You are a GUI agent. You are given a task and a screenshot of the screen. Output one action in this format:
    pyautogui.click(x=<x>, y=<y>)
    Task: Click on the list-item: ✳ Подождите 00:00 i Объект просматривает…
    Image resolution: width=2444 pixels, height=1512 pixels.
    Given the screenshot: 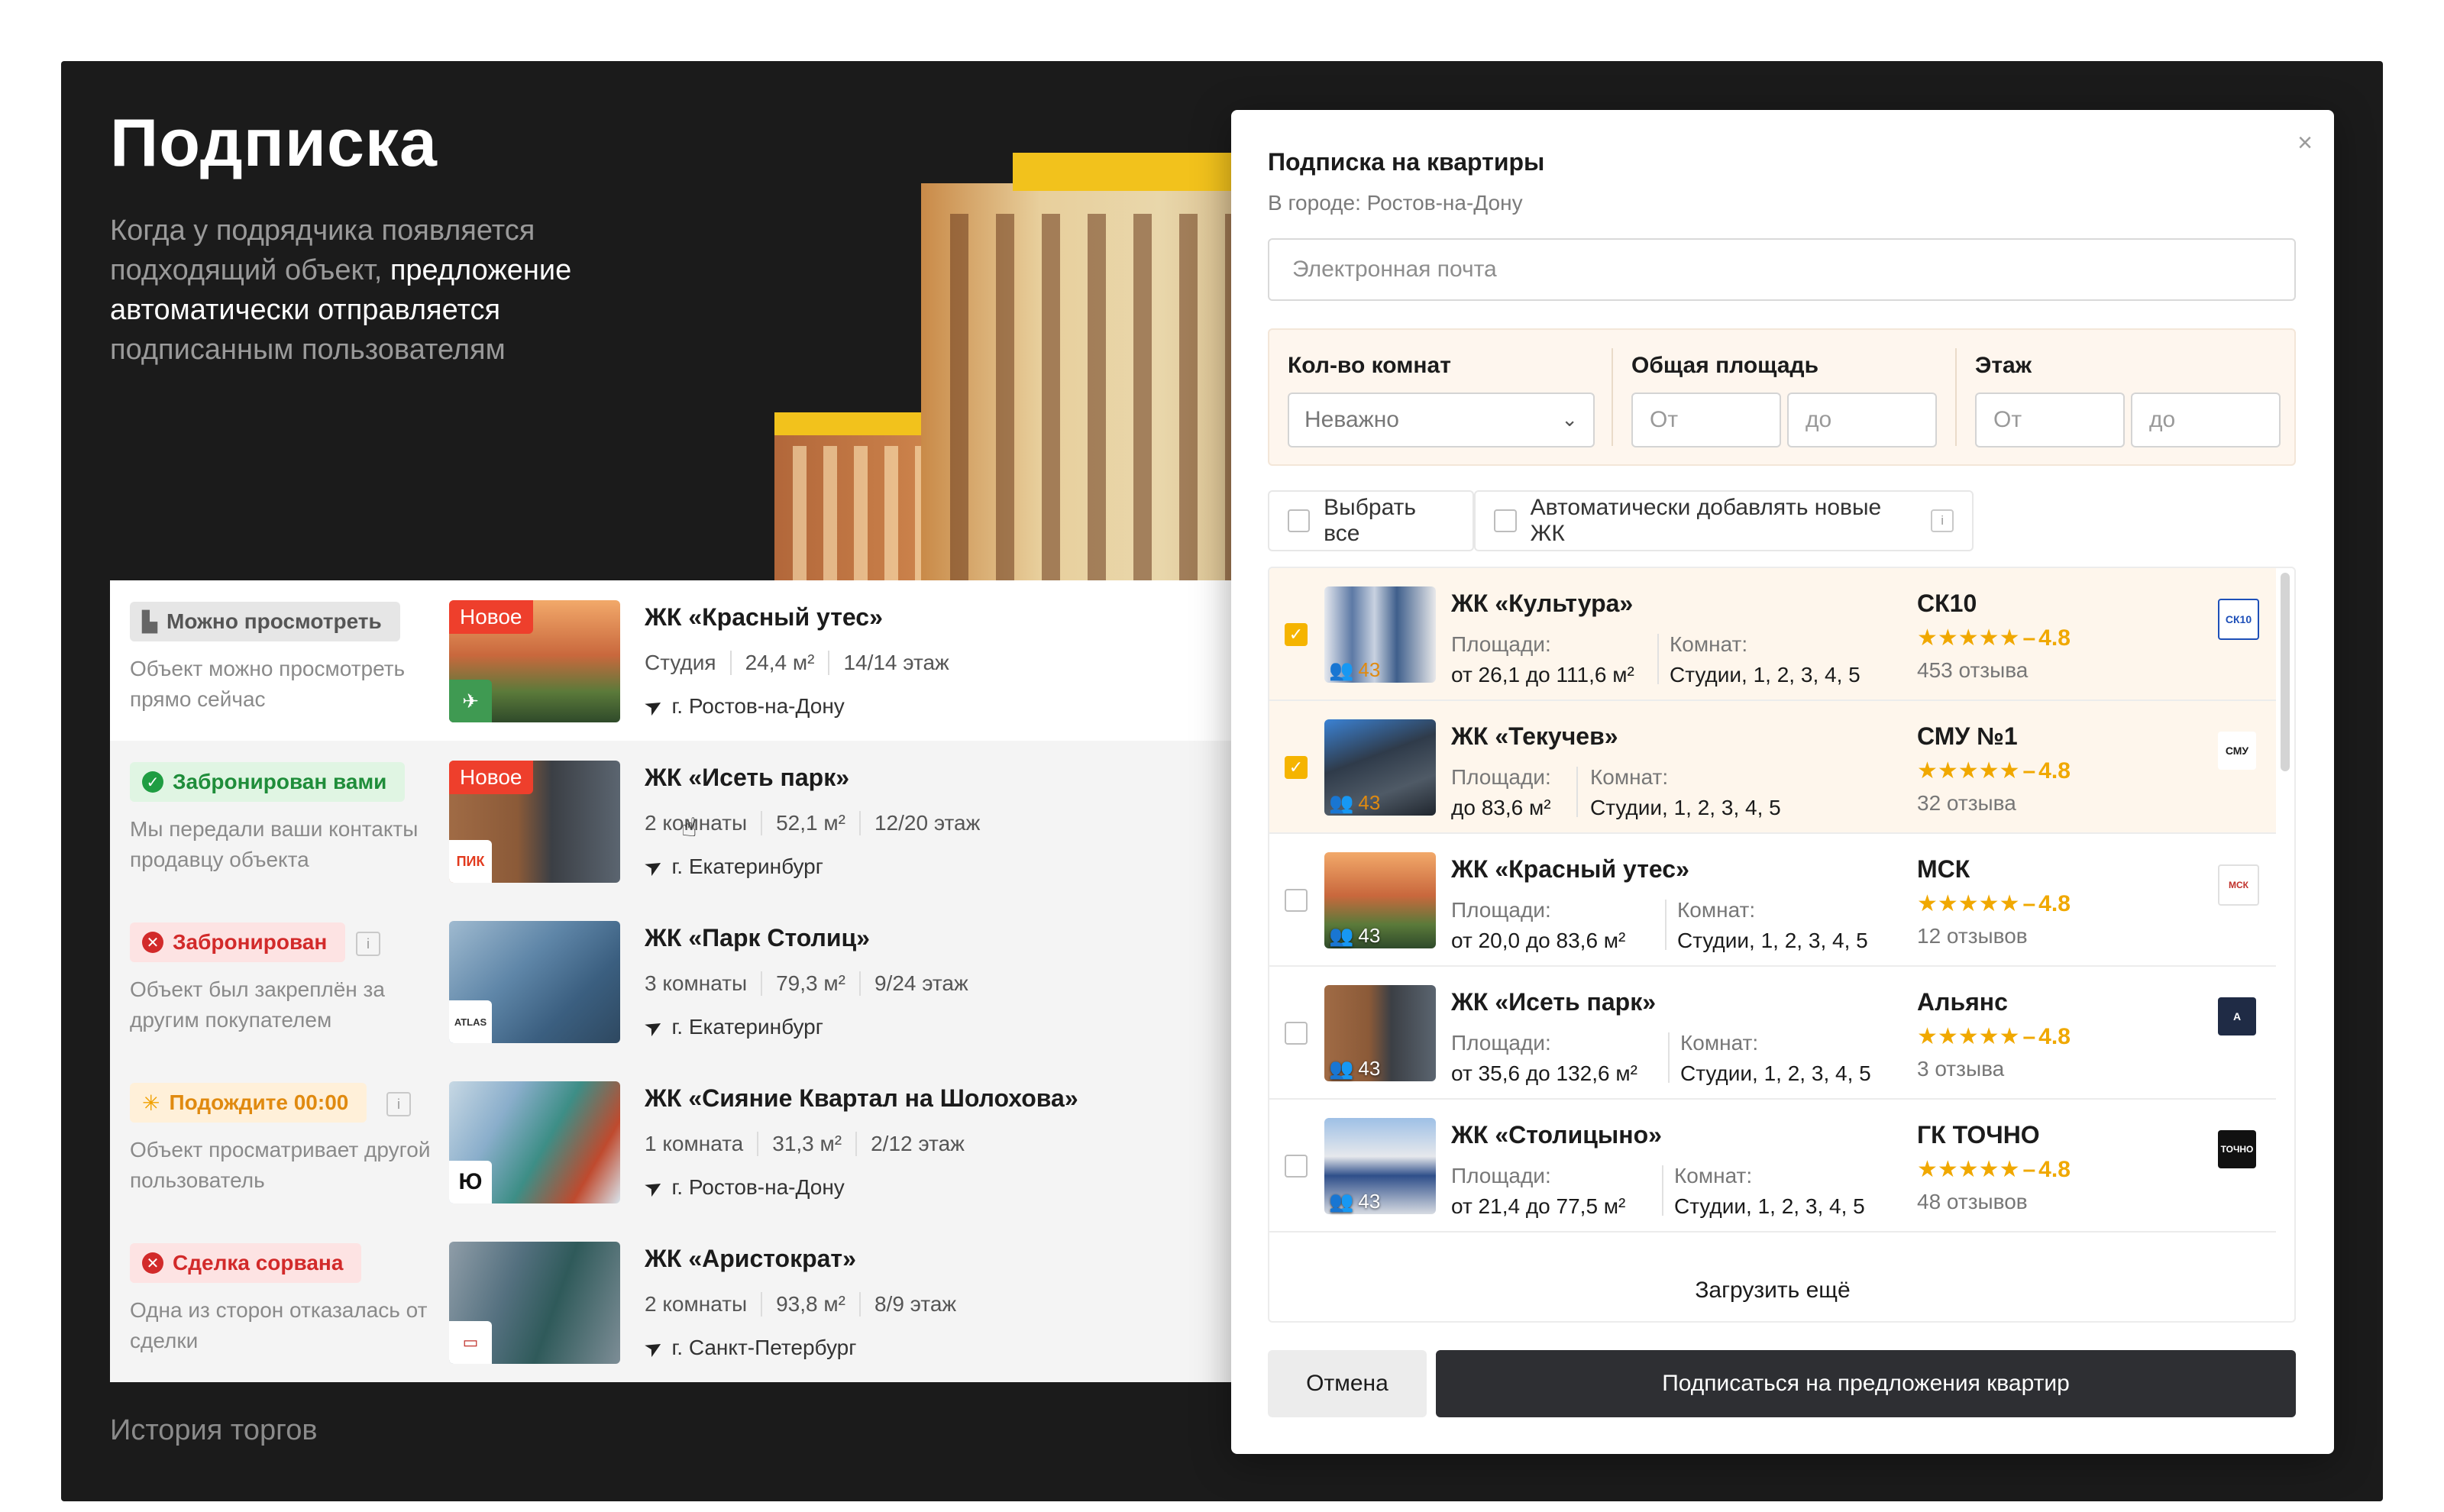 What is the action you would take?
    pyautogui.click(x=672, y=1142)
    